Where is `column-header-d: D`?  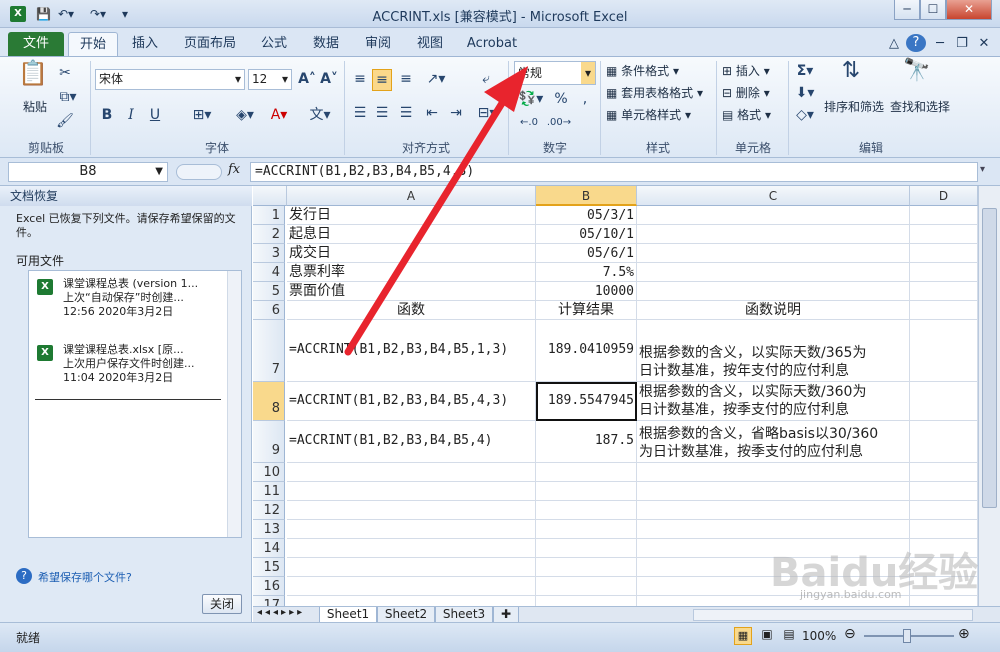 column-header-d: D is located at coordinates (944, 196).